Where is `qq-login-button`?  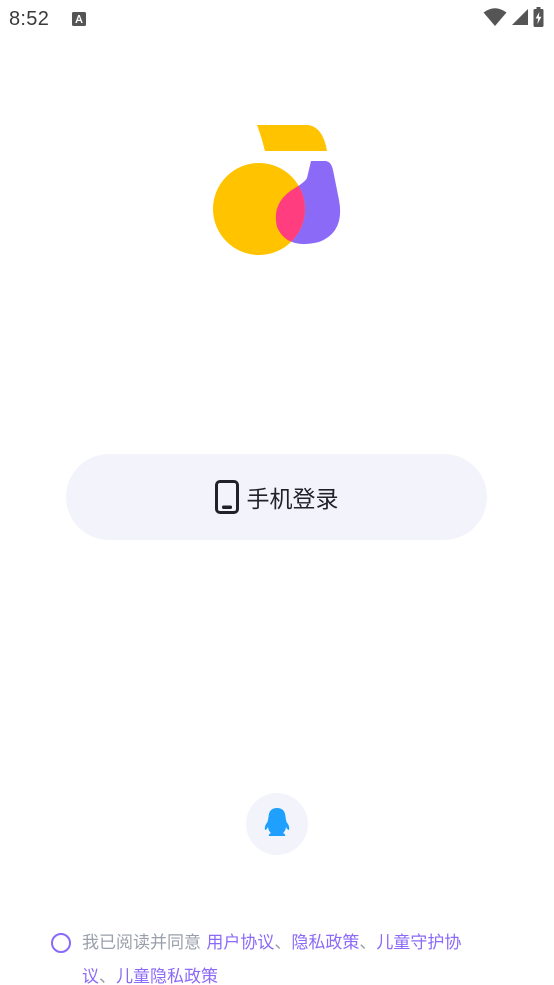 qq-login-button is located at coordinates (277, 824).